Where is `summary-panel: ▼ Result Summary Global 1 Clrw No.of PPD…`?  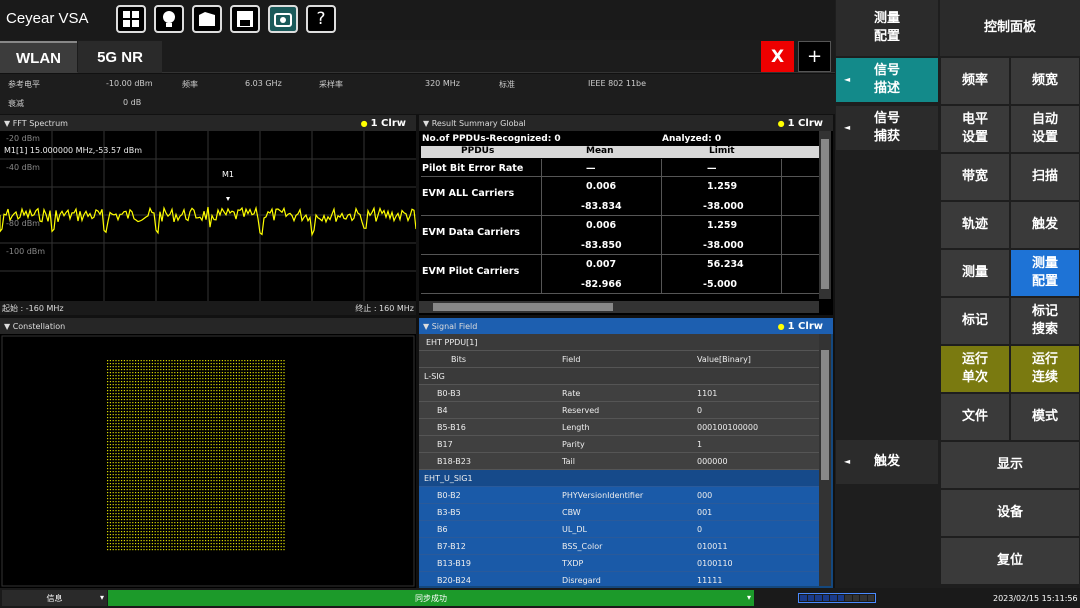 summary-panel: ▼ Result Summary Global 1 Clrw No.of PPD… is located at coordinates (626, 215).